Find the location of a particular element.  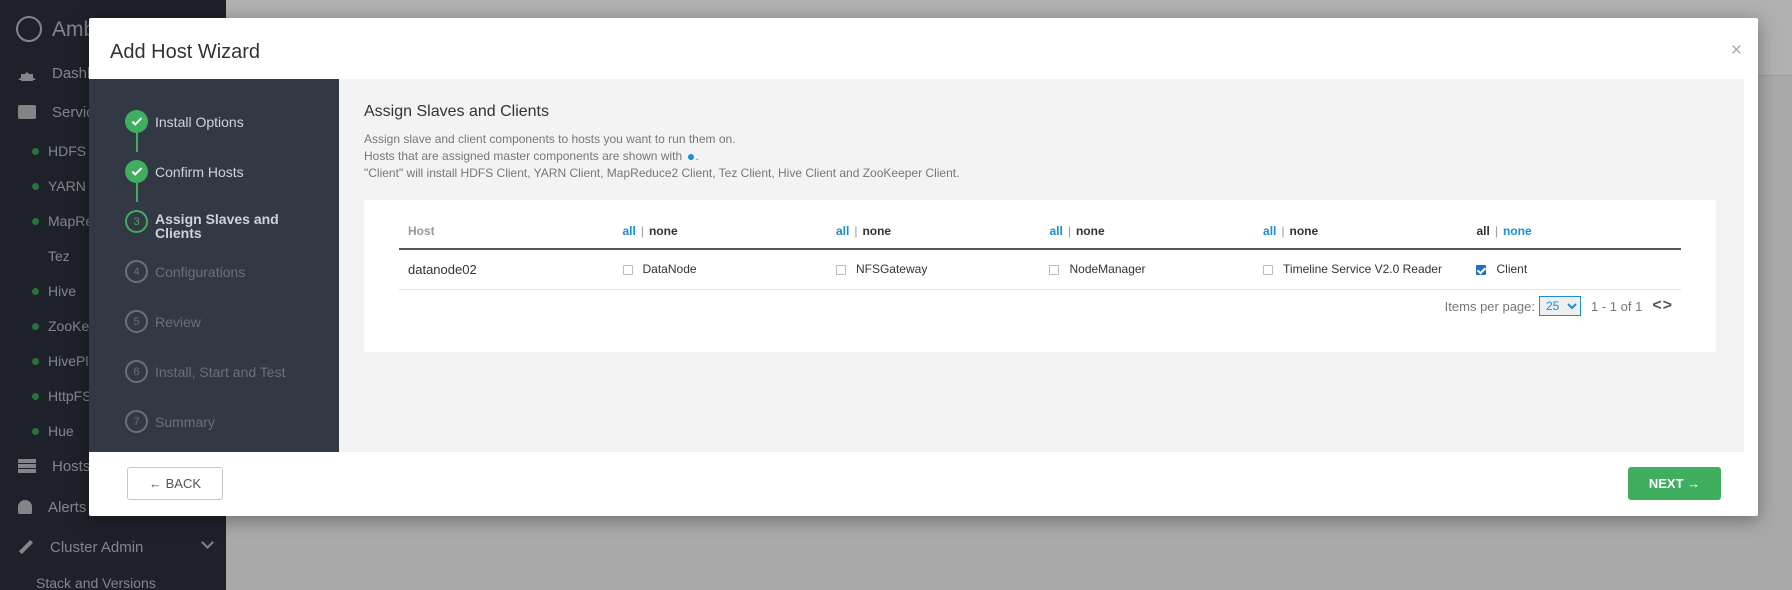

page-size-select: 25 is located at coordinates (1560, 306).